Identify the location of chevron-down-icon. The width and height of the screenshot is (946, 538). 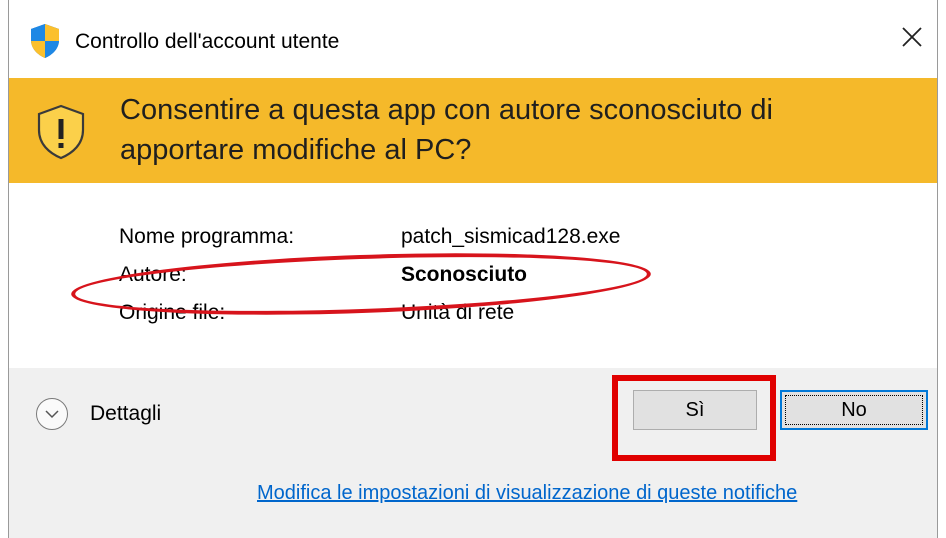
(52, 414).